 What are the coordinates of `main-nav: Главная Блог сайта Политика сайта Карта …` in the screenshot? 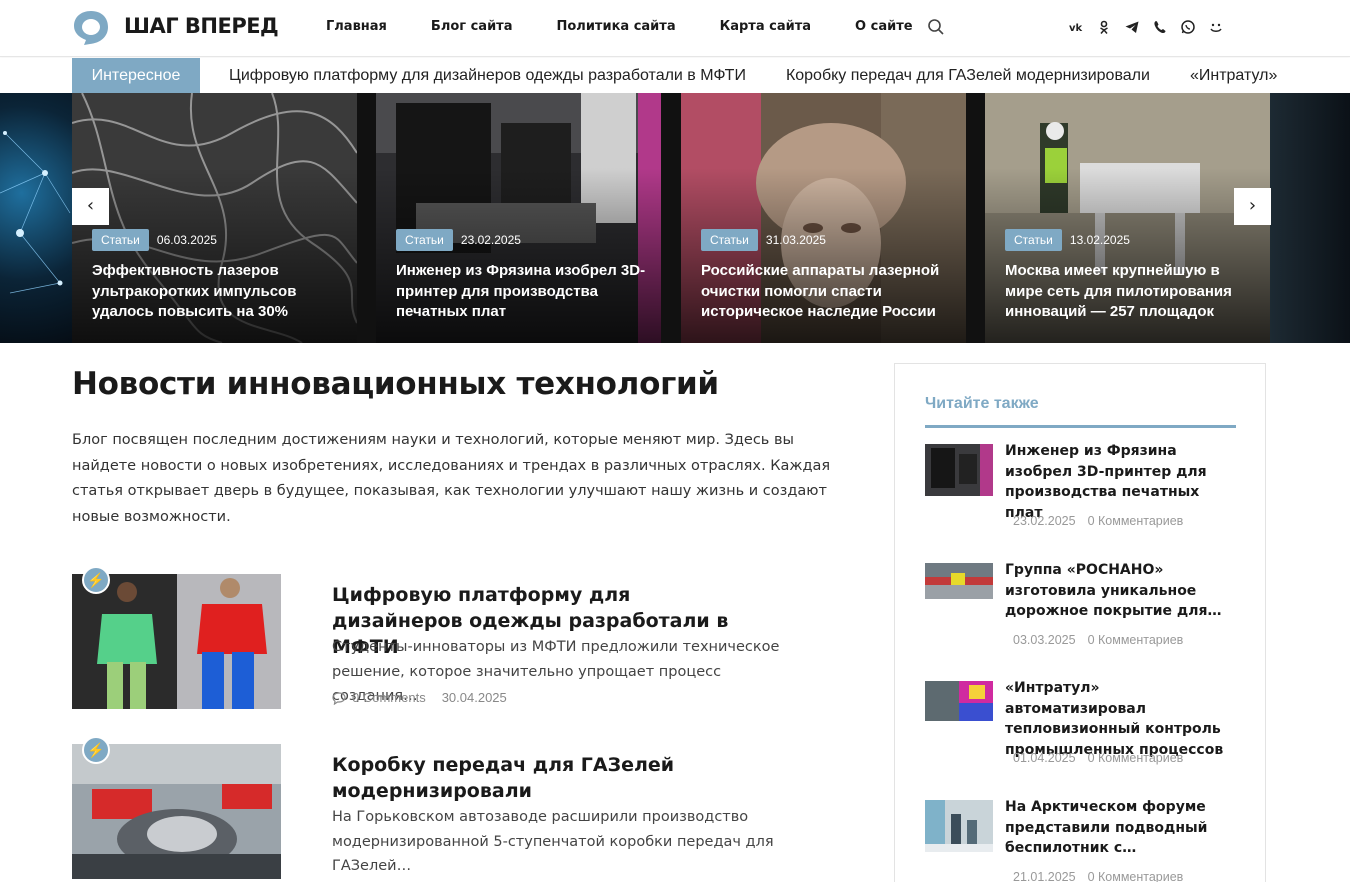 It's located at (641, 26).